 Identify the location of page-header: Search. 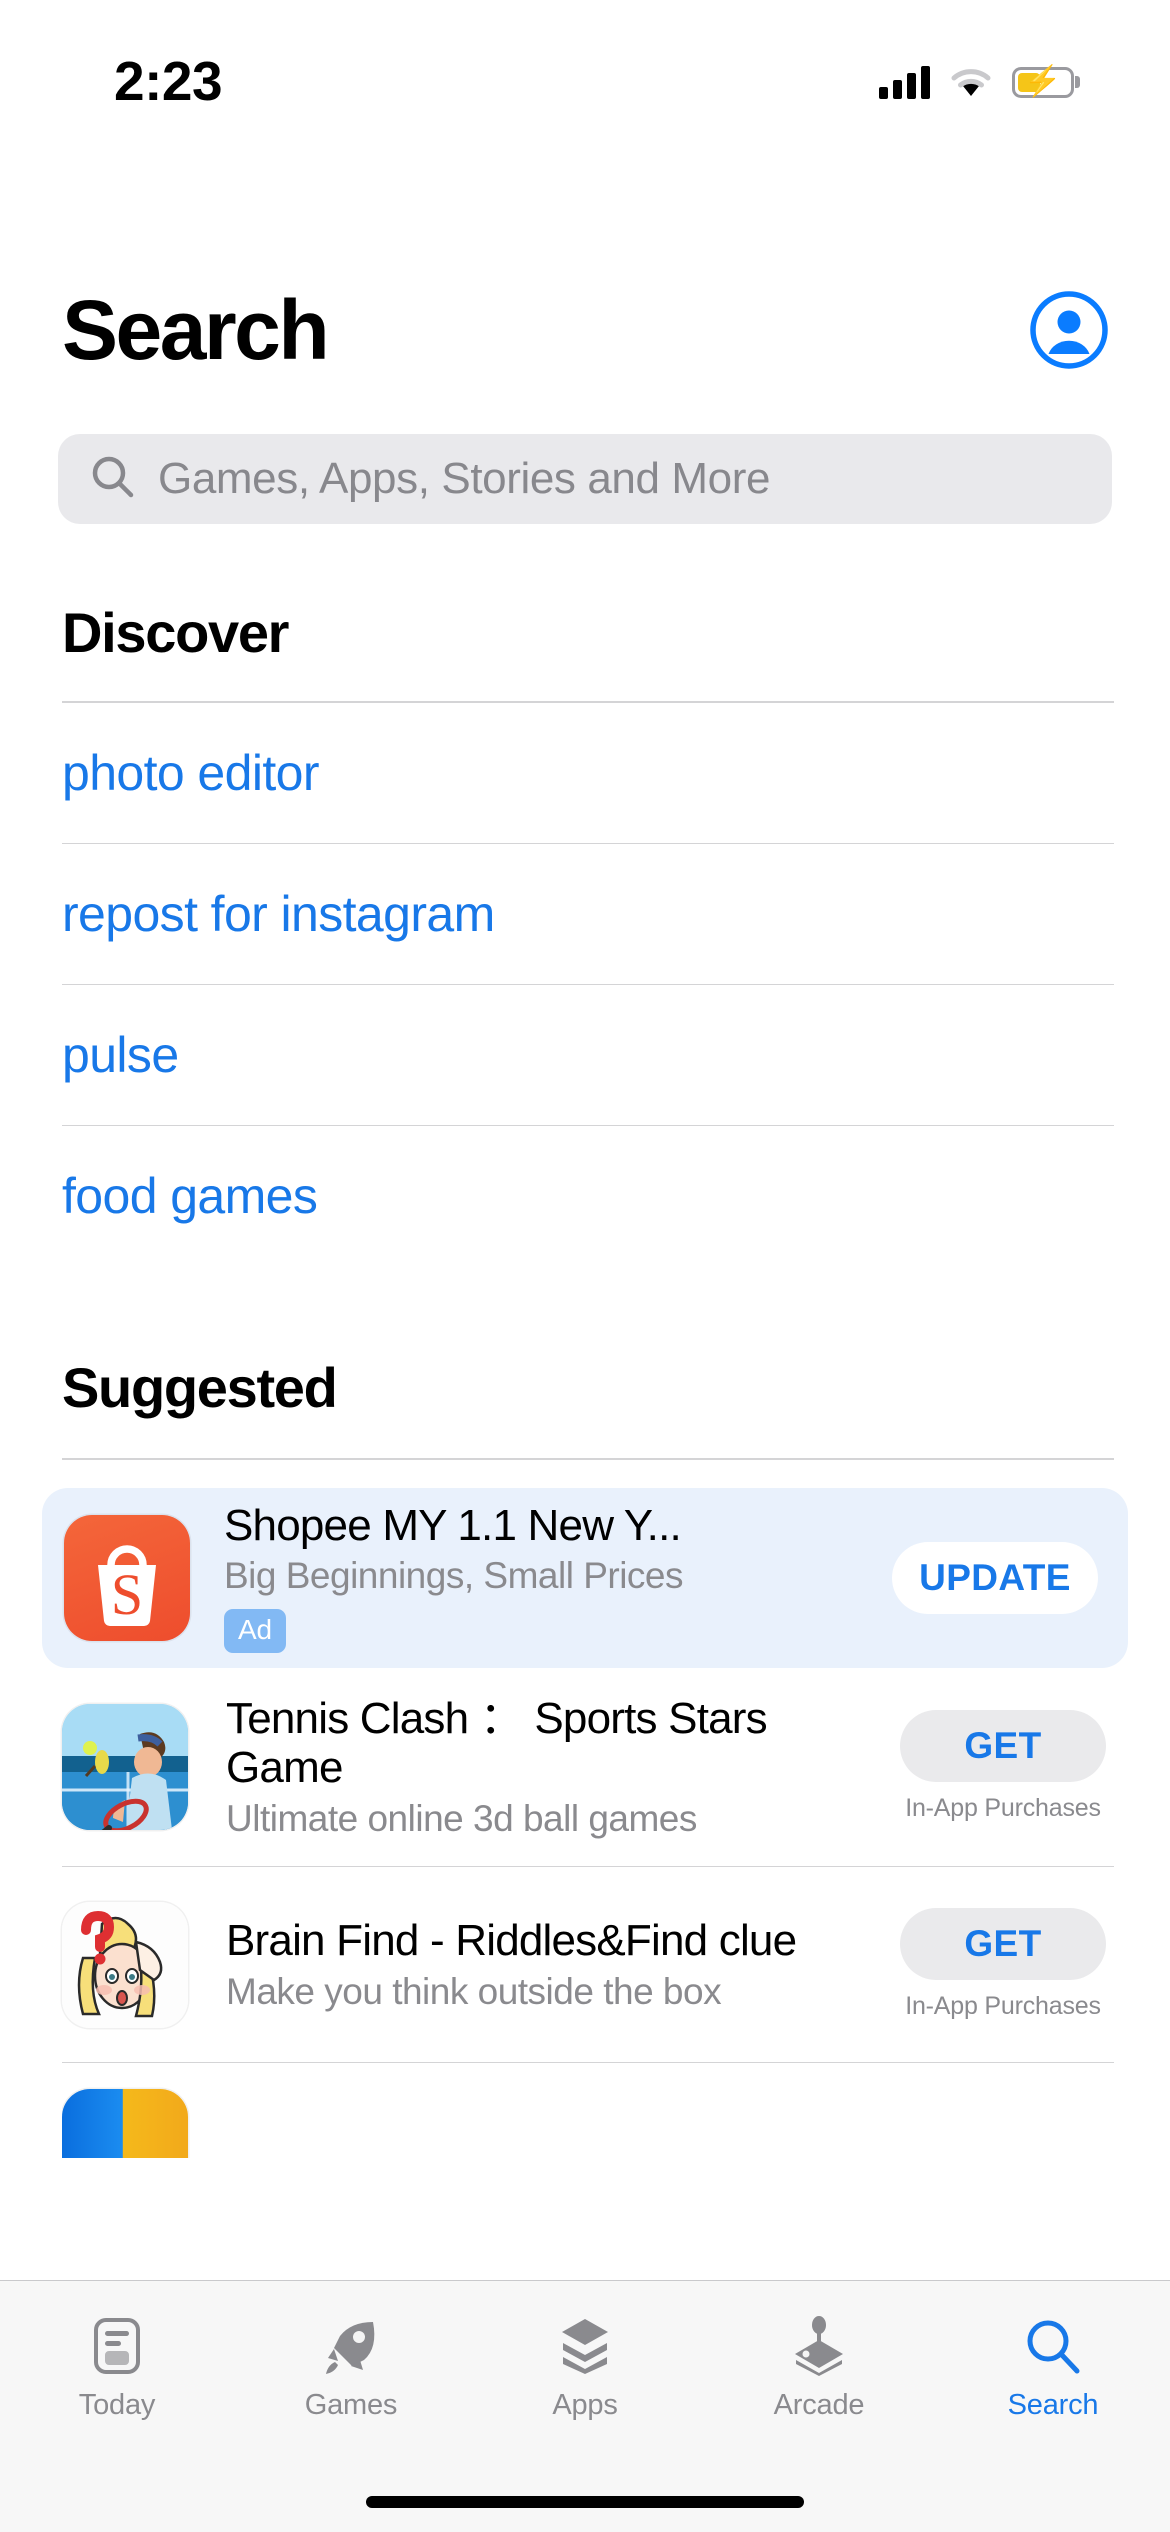
(585, 330).